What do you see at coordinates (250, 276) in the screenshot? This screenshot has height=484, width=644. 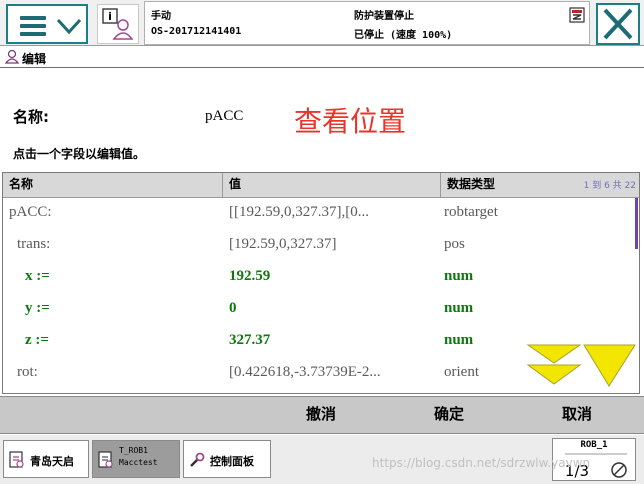 I see `row-value: 192.59` at bounding box center [250, 276].